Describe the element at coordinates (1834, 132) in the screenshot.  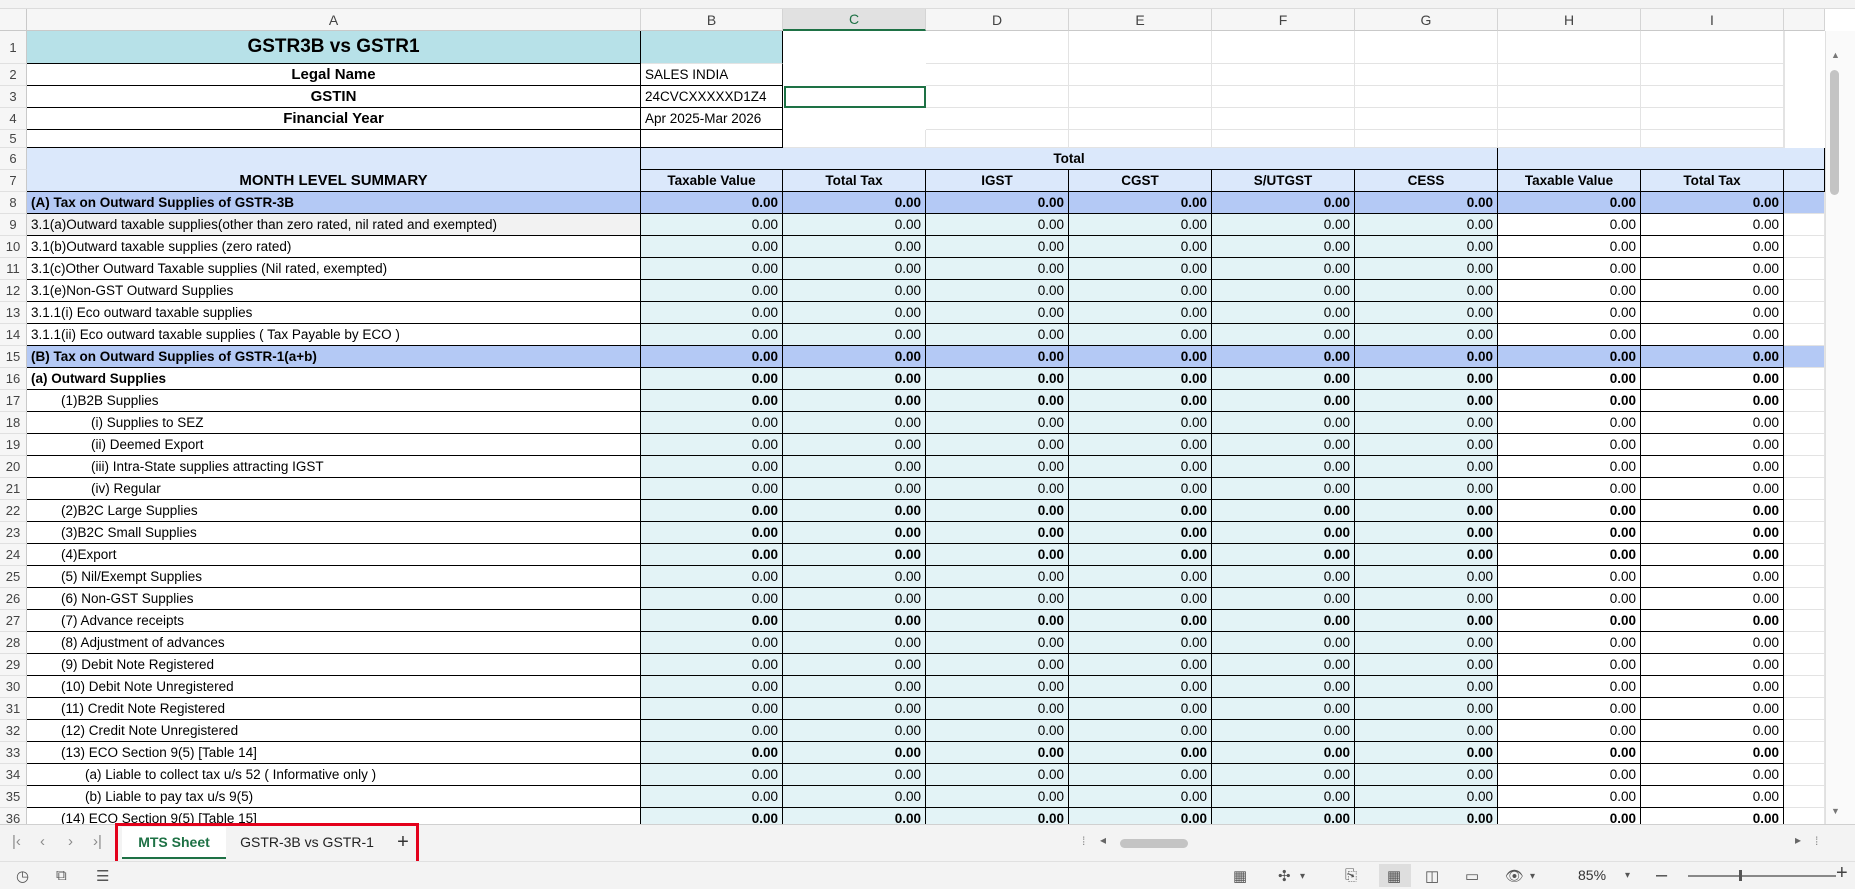
I see `vertical-scroll-thumb` at that location.